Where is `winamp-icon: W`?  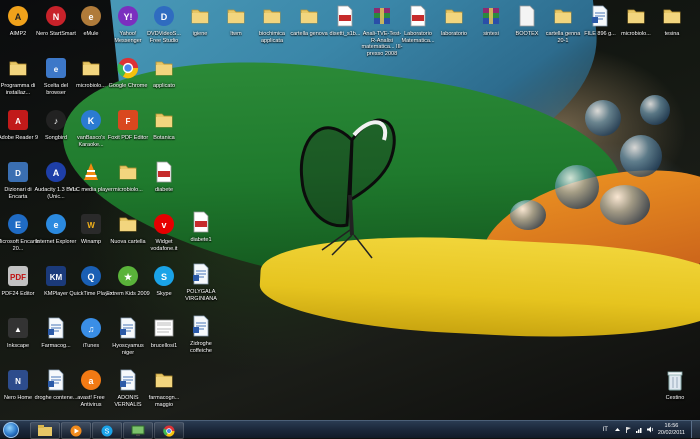 winamp-icon: W is located at coordinates (91, 224).